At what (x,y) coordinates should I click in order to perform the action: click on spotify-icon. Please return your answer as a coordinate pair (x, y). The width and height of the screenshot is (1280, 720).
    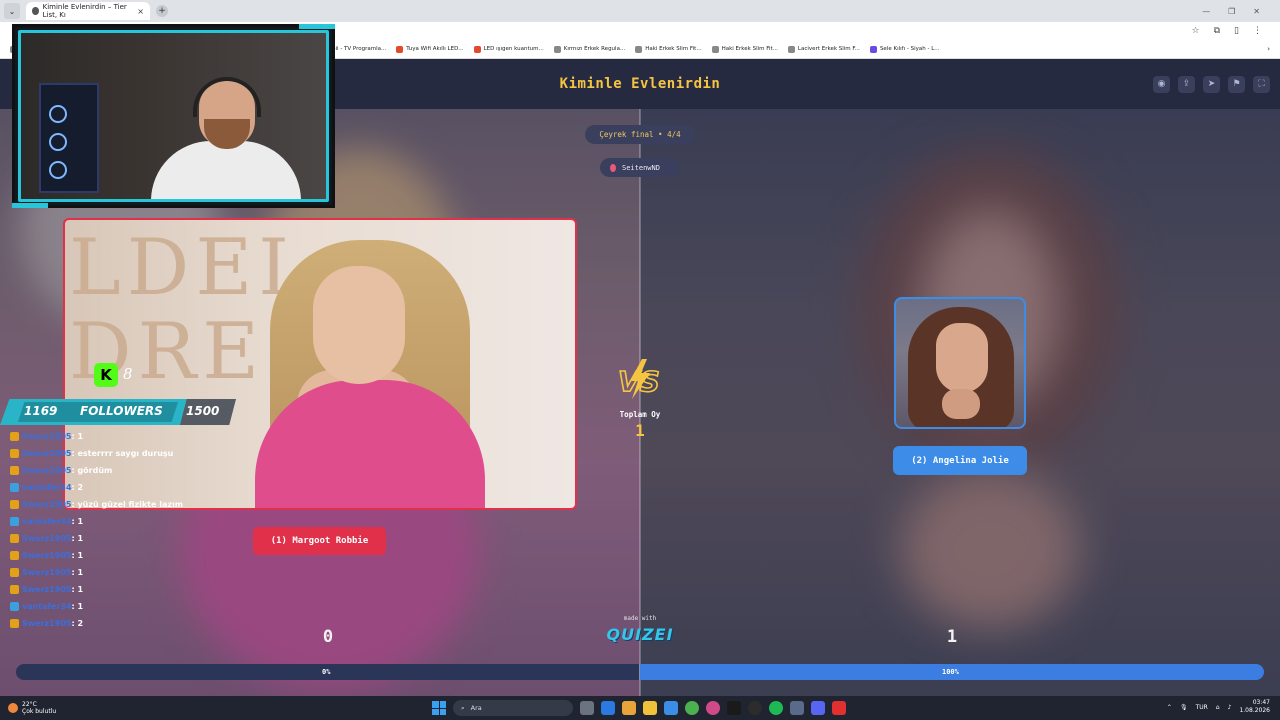
    Looking at the image, I should click on (776, 708).